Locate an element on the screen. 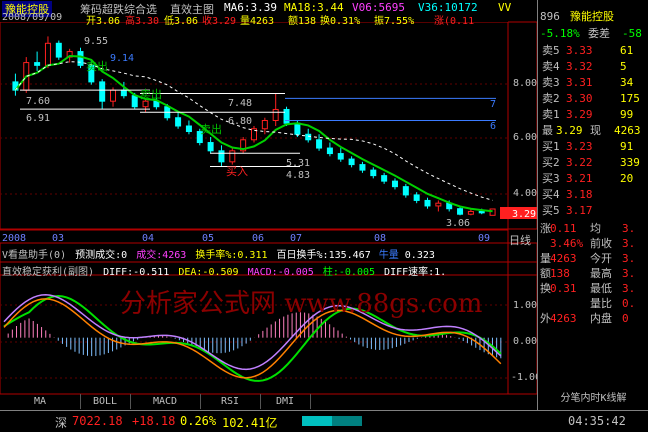  quote-low: 低3.06 is located at coordinates (181, 21).